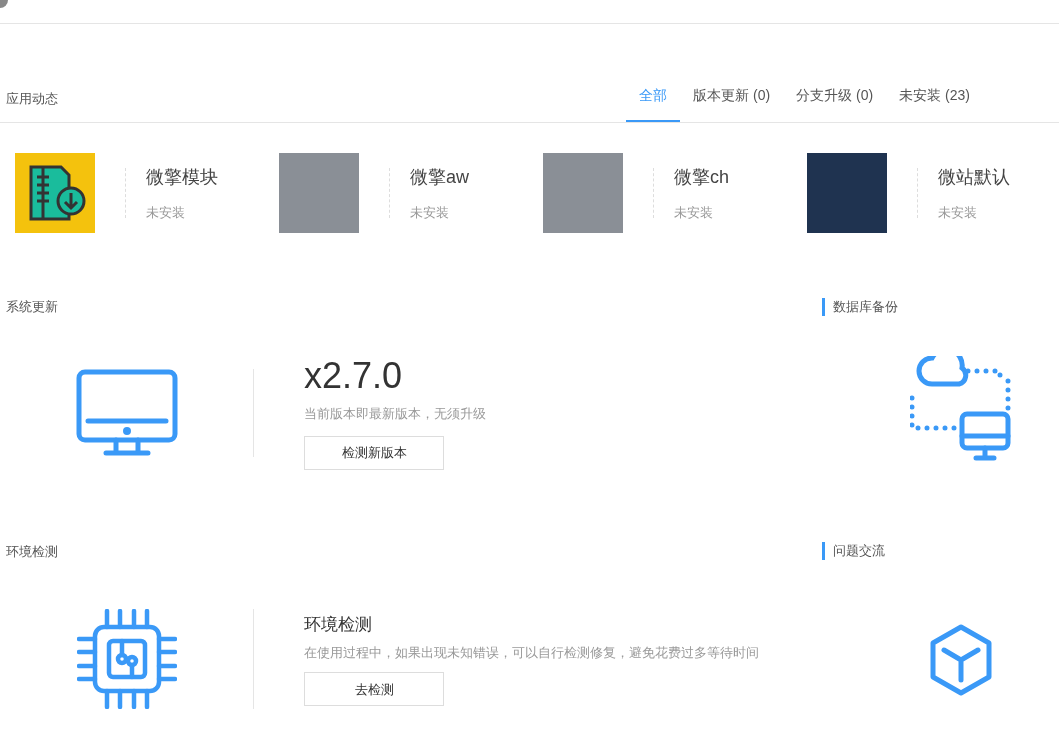  Describe the element at coordinates (960, 409) in the screenshot. I see `cloud-sync-icon` at that location.